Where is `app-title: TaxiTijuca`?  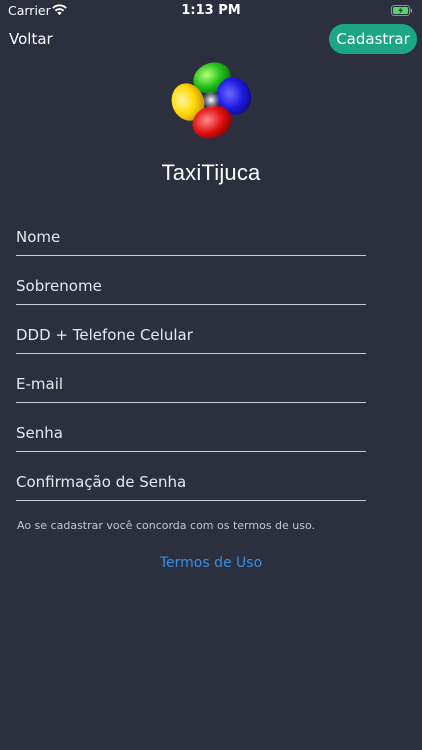
app-title: TaxiTijuca is located at coordinates (211, 172).